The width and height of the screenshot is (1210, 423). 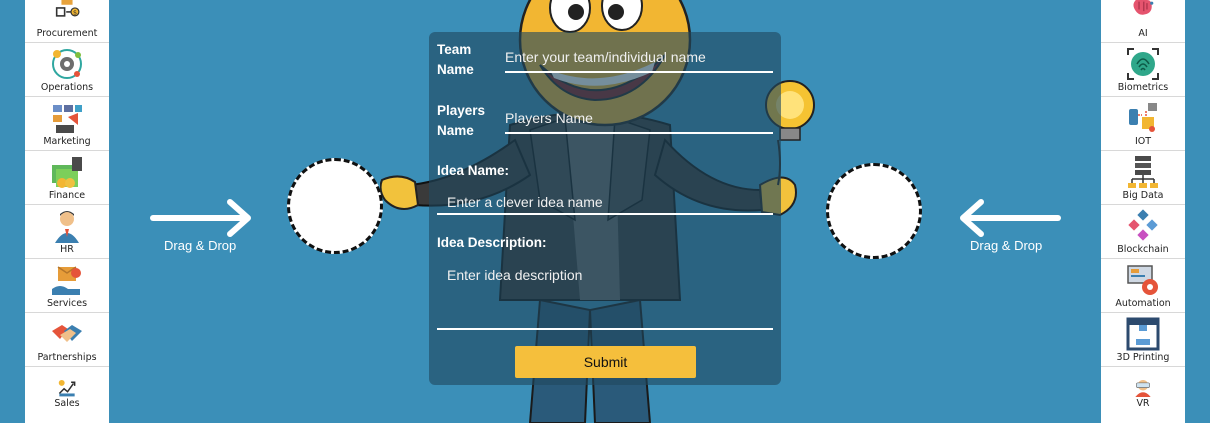 I want to click on submit-button: Submit, so click(x=605, y=362).